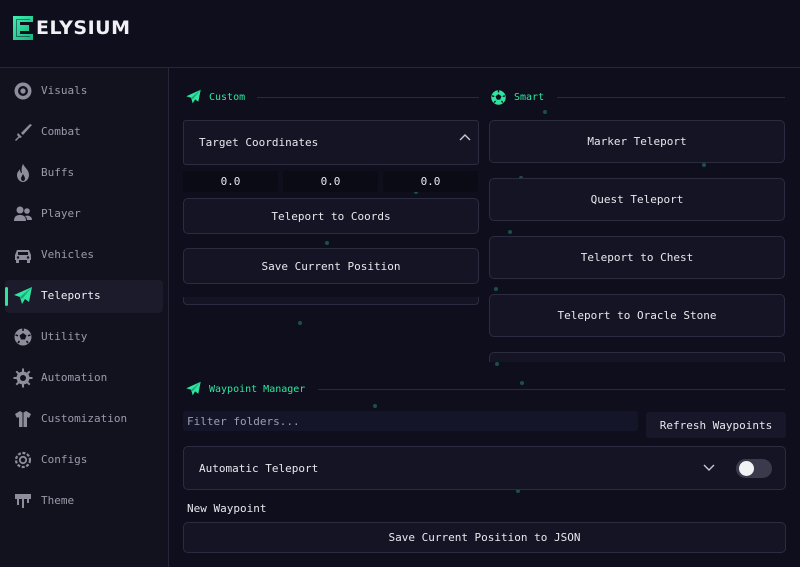  What do you see at coordinates (259, 468) in the screenshot?
I see `automatic-teleport-label: Automatic Teleport` at bounding box center [259, 468].